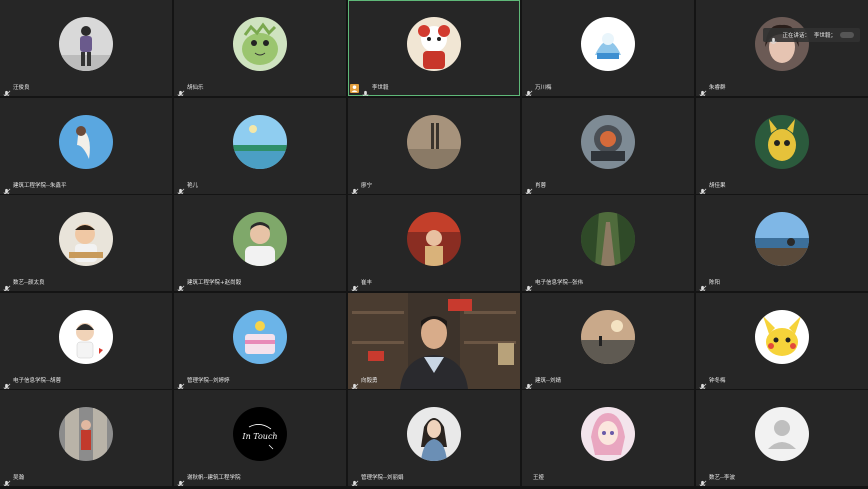 This screenshot has width=868, height=489. Describe the element at coordinates (824, 36) in the screenshot. I see `speaking-name: 李世毅；` at that location.